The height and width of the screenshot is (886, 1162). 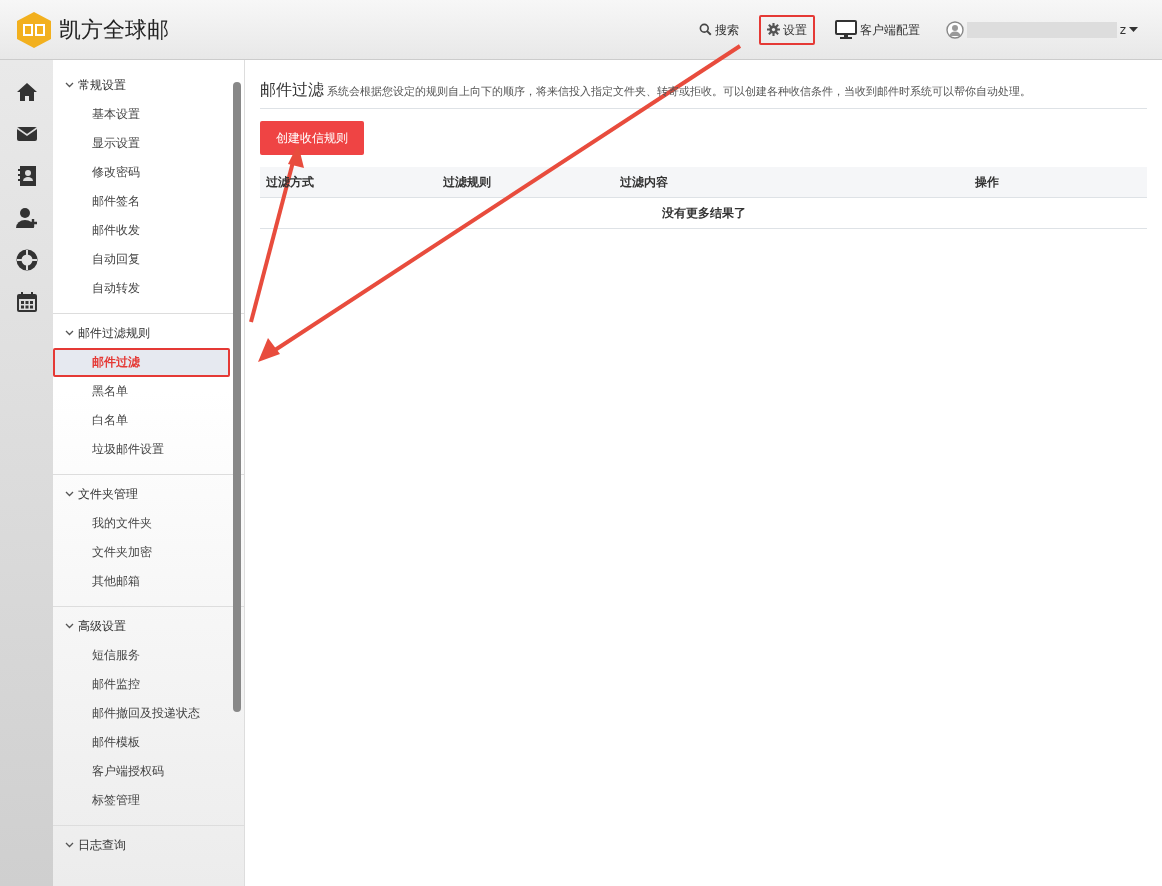 What do you see at coordinates (237, 397) in the screenshot?
I see `scrollbar-thumb` at bounding box center [237, 397].